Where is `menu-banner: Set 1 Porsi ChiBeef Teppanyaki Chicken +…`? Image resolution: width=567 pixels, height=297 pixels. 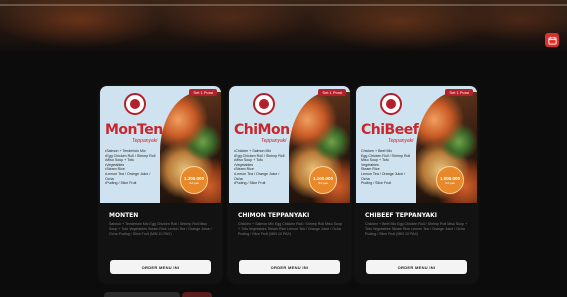
menu-banner: Set 1 Porsi ChiBeef Teppanyaki Chicken +… is located at coordinates (416, 144).